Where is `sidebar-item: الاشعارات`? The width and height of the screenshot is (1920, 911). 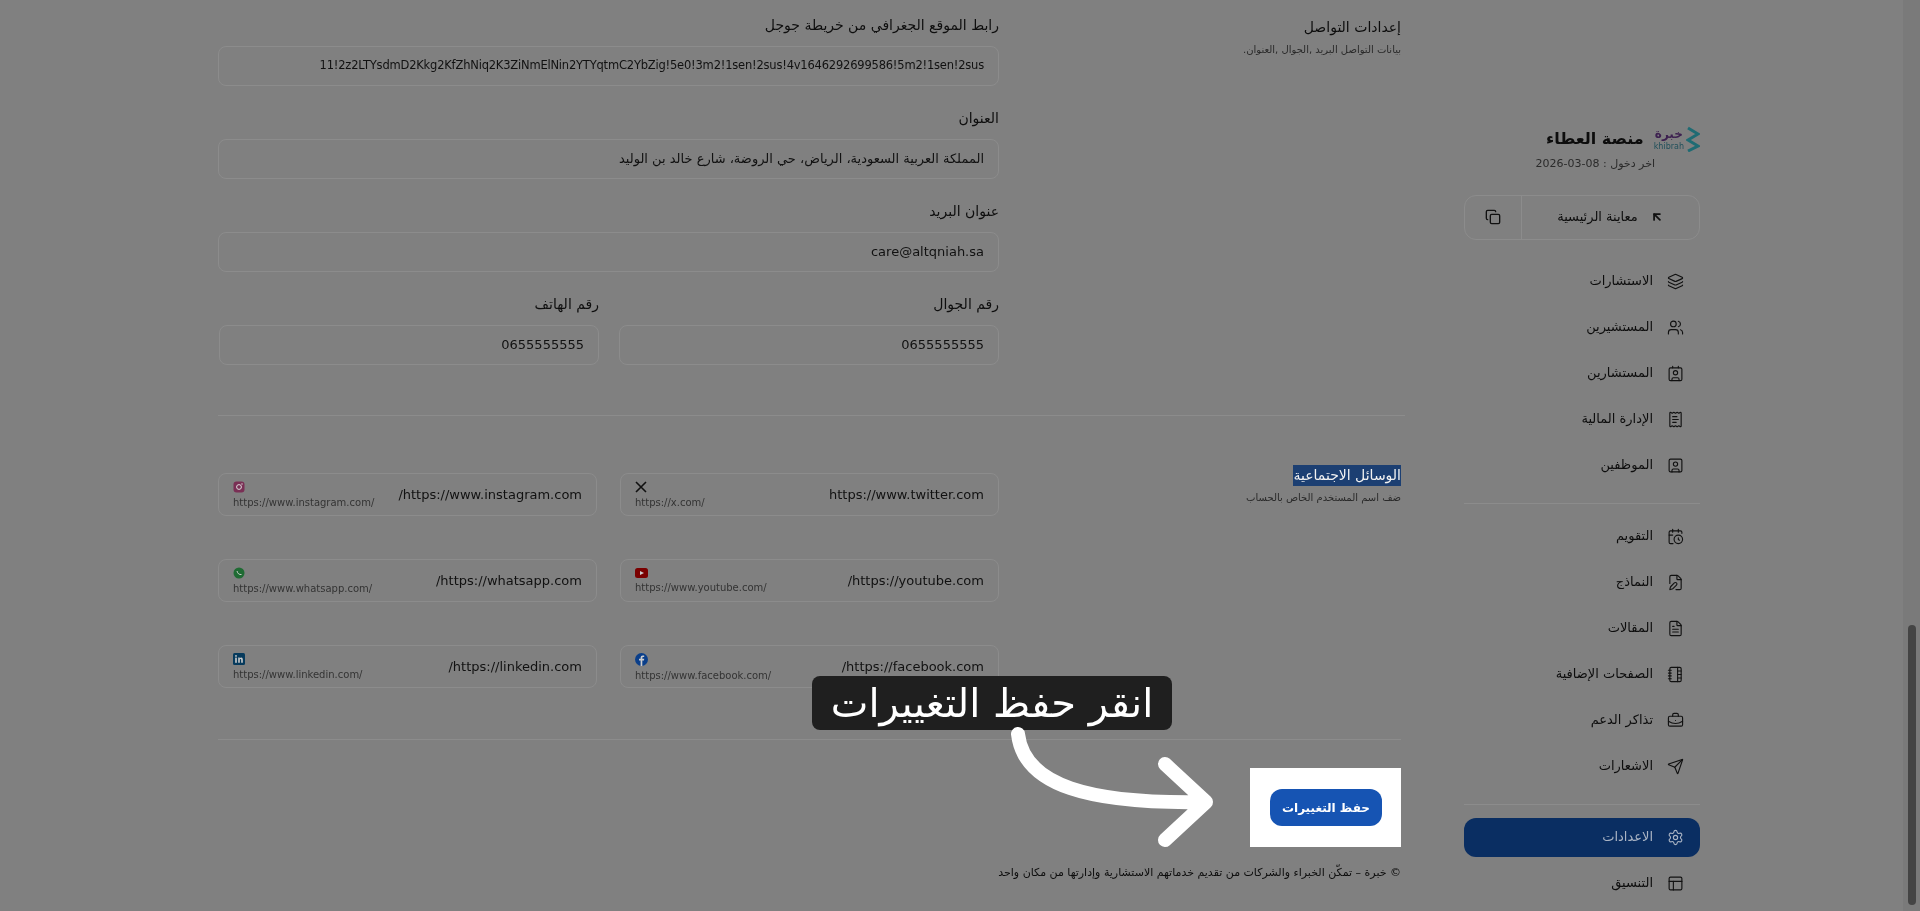
sidebar-item: الاشعارات is located at coordinates (1582, 766).